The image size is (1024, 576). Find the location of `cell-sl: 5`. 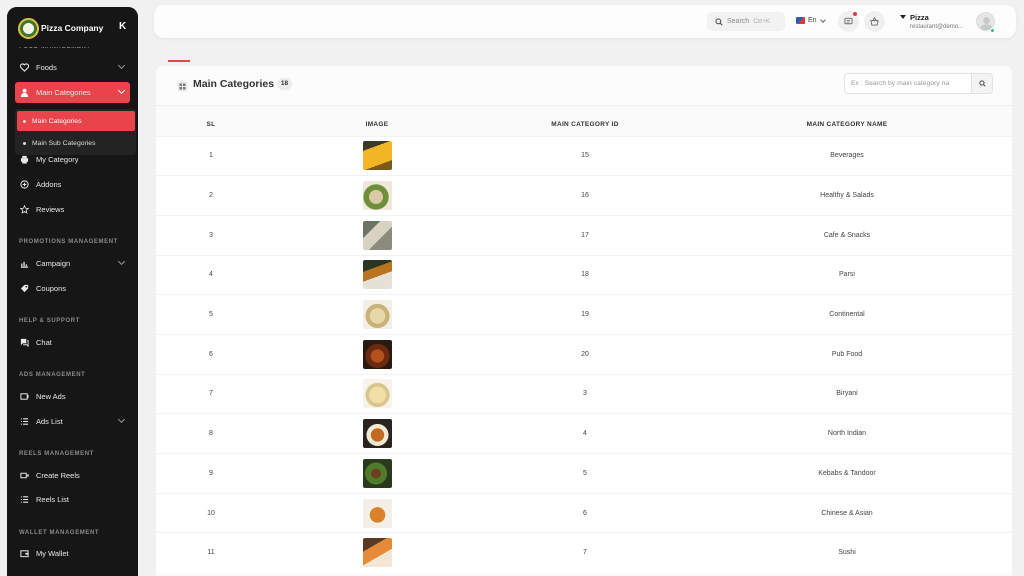

cell-sl: 5 is located at coordinates (211, 315).